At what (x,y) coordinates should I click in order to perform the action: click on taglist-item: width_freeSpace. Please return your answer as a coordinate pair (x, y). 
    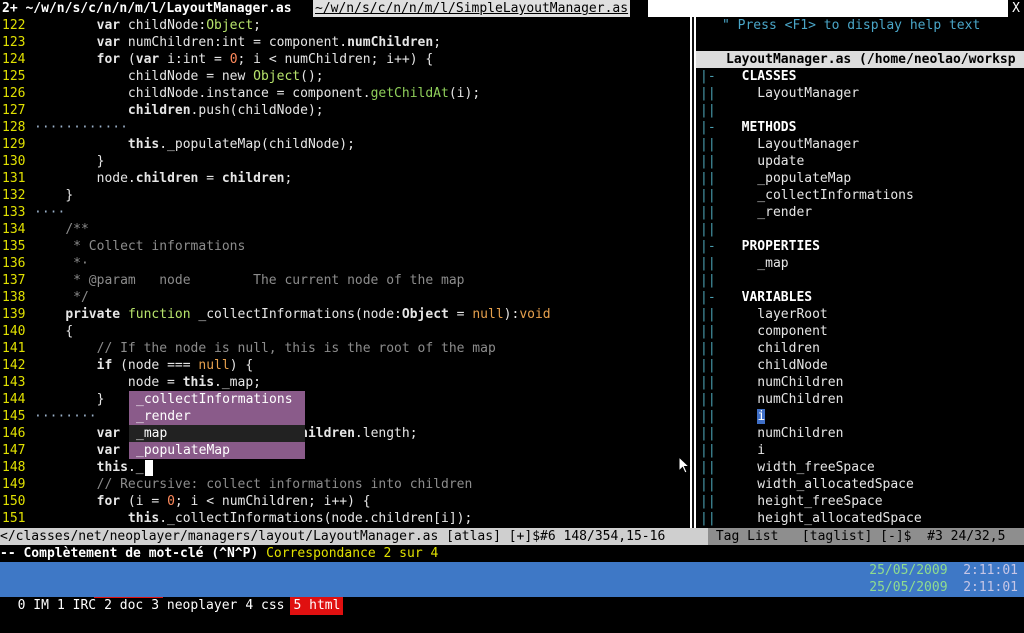
    Looking at the image, I should click on (800, 467).